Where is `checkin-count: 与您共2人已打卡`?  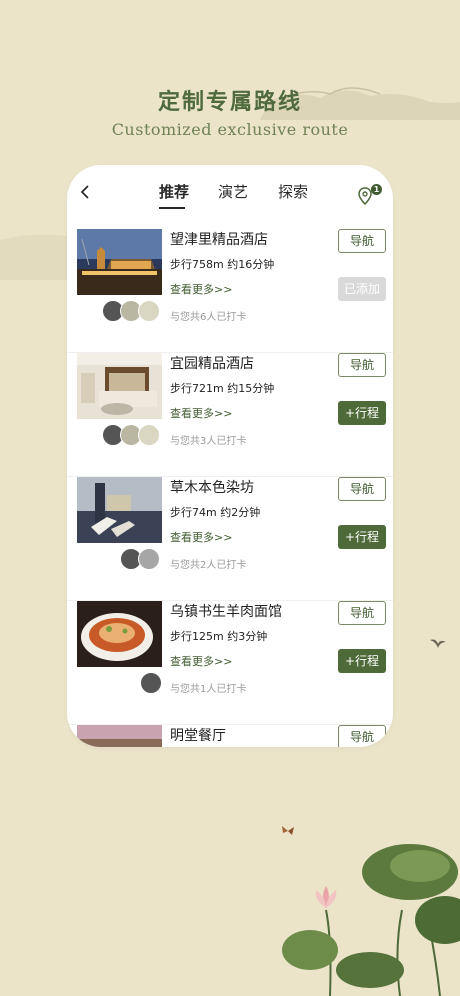
checkin-count: 与您共2人已打卡 is located at coordinates (208, 565).